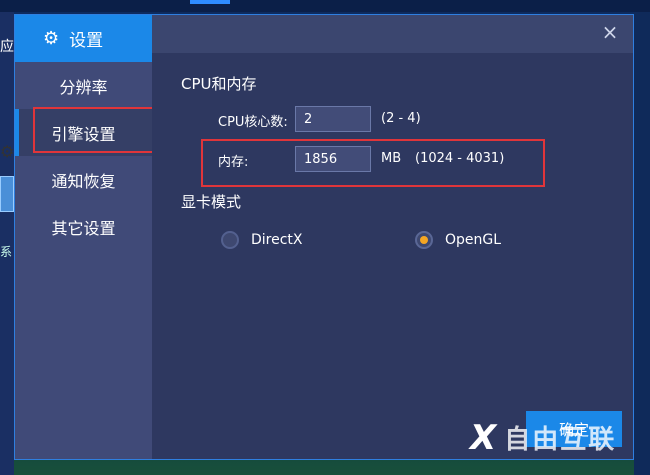 This screenshot has height=475, width=650. What do you see at coordinates (219, 84) in the screenshot?
I see `cpu-memory-section-title: CPU和内存` at bounding box center [219, 84].